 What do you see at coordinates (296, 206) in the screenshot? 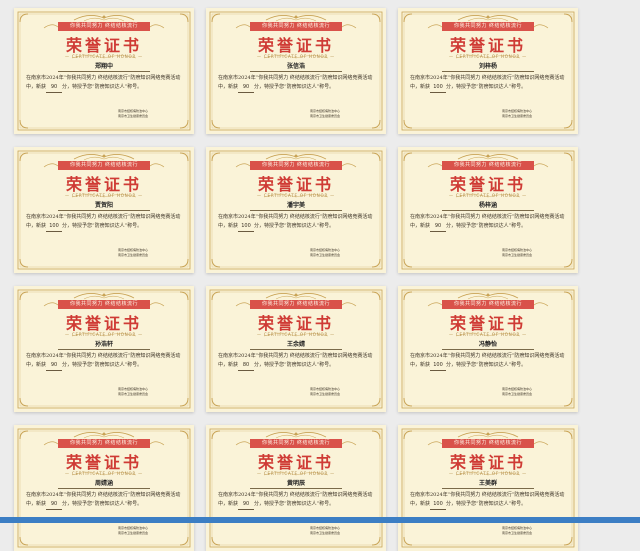
I see `recipient-name: 潘宇美` at bounding box center [296, 206].